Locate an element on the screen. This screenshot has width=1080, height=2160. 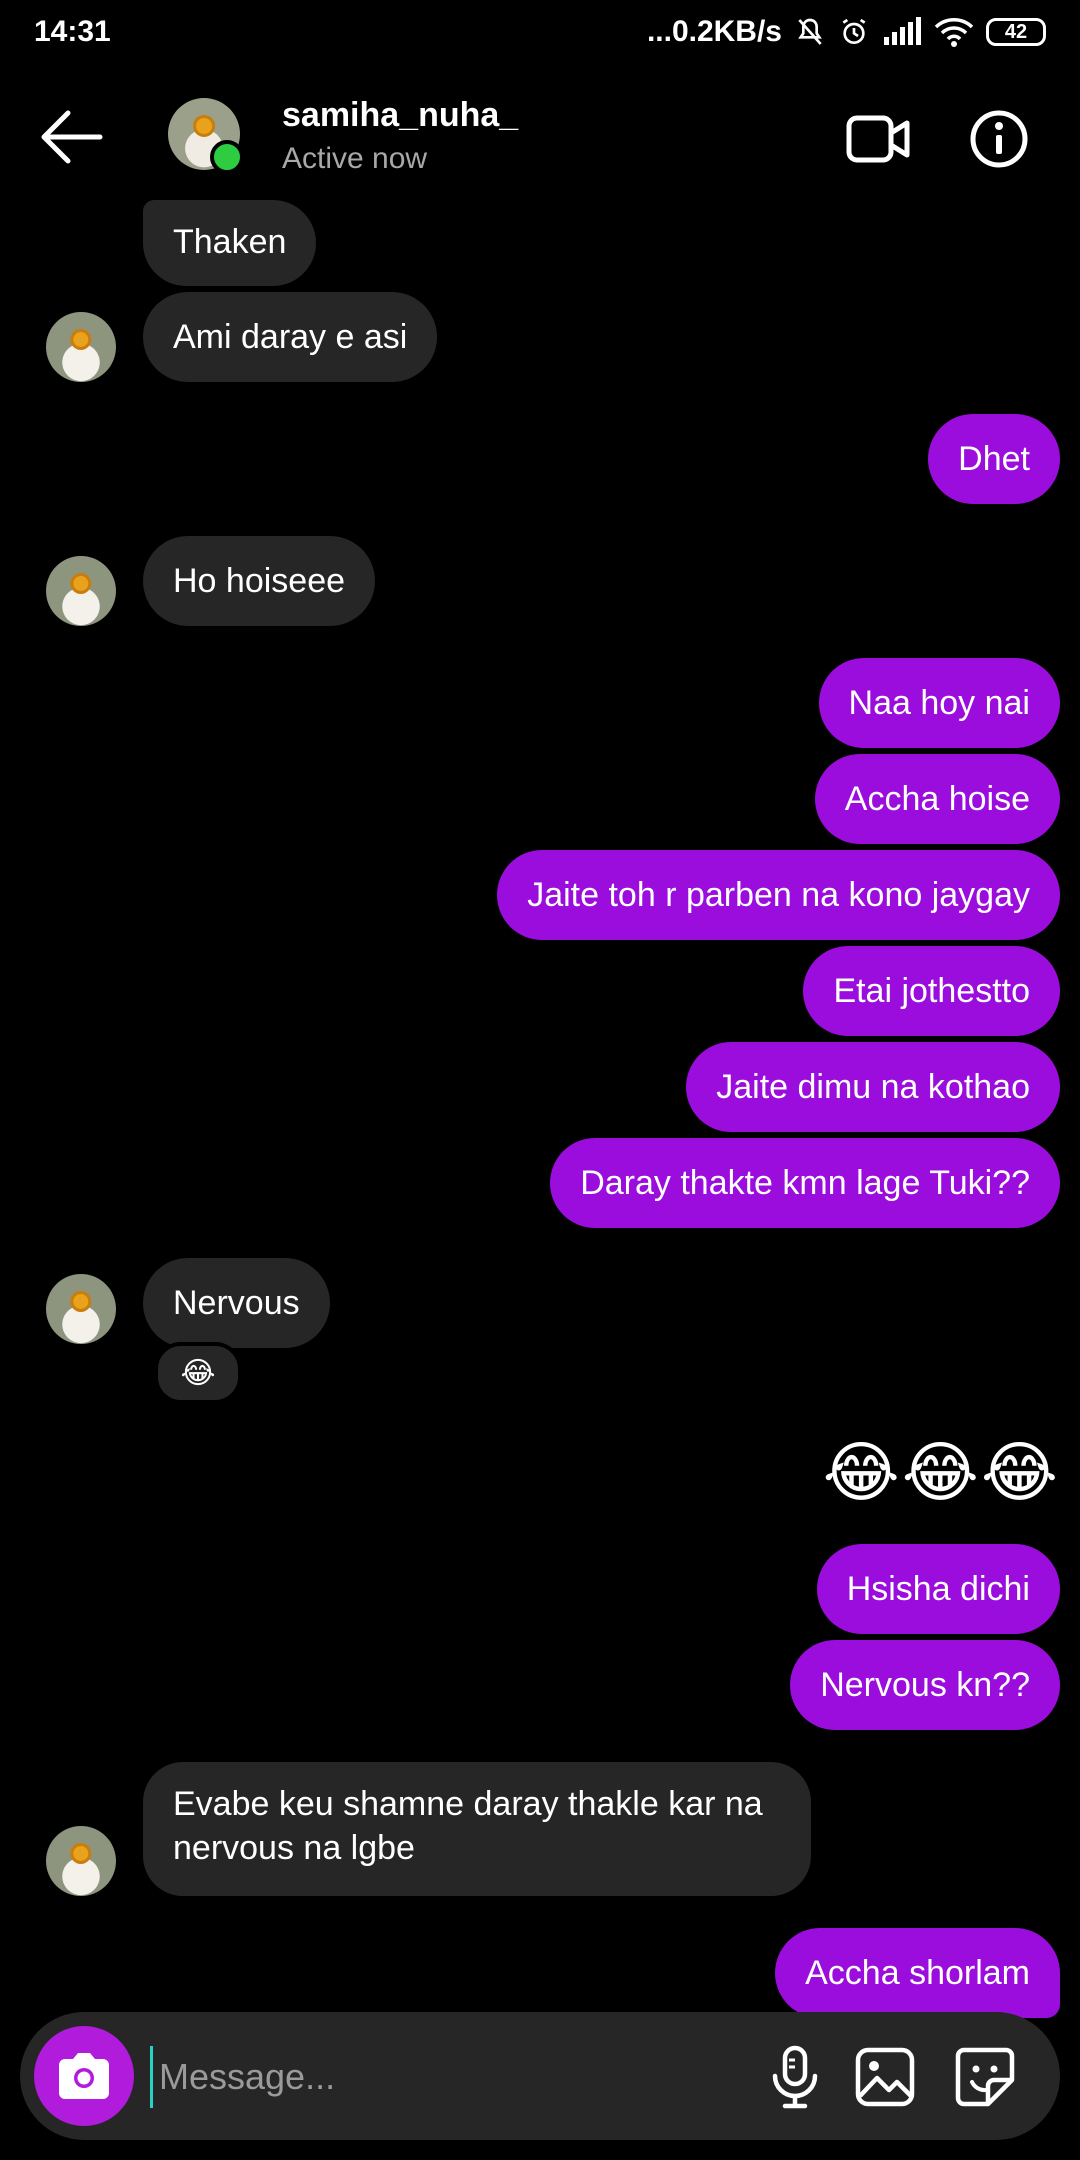
alarm-icon is located at coordinates (854, 32).